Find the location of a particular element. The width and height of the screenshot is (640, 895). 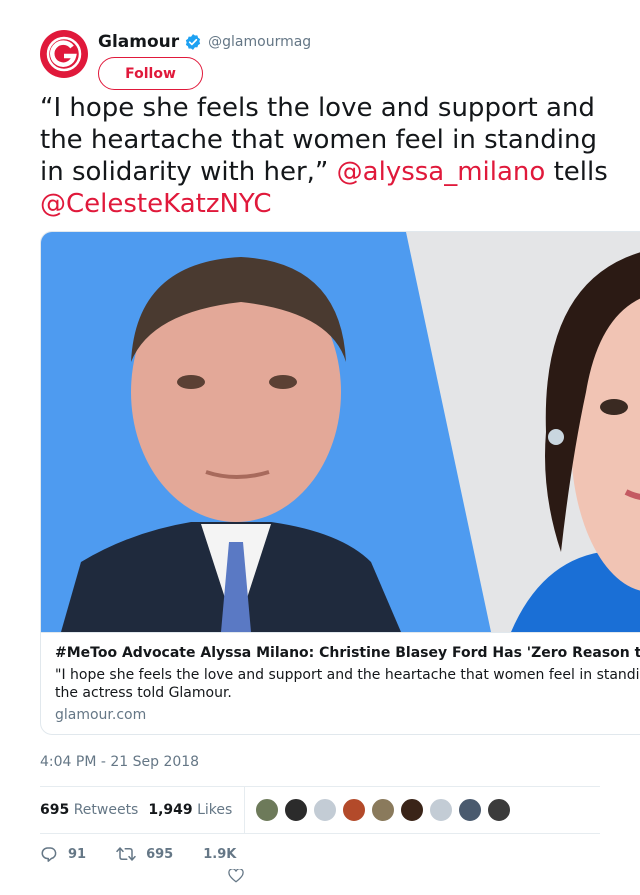

mention-link-celeste: @CelesteKatzNYC is located at coordinates (156, 204).